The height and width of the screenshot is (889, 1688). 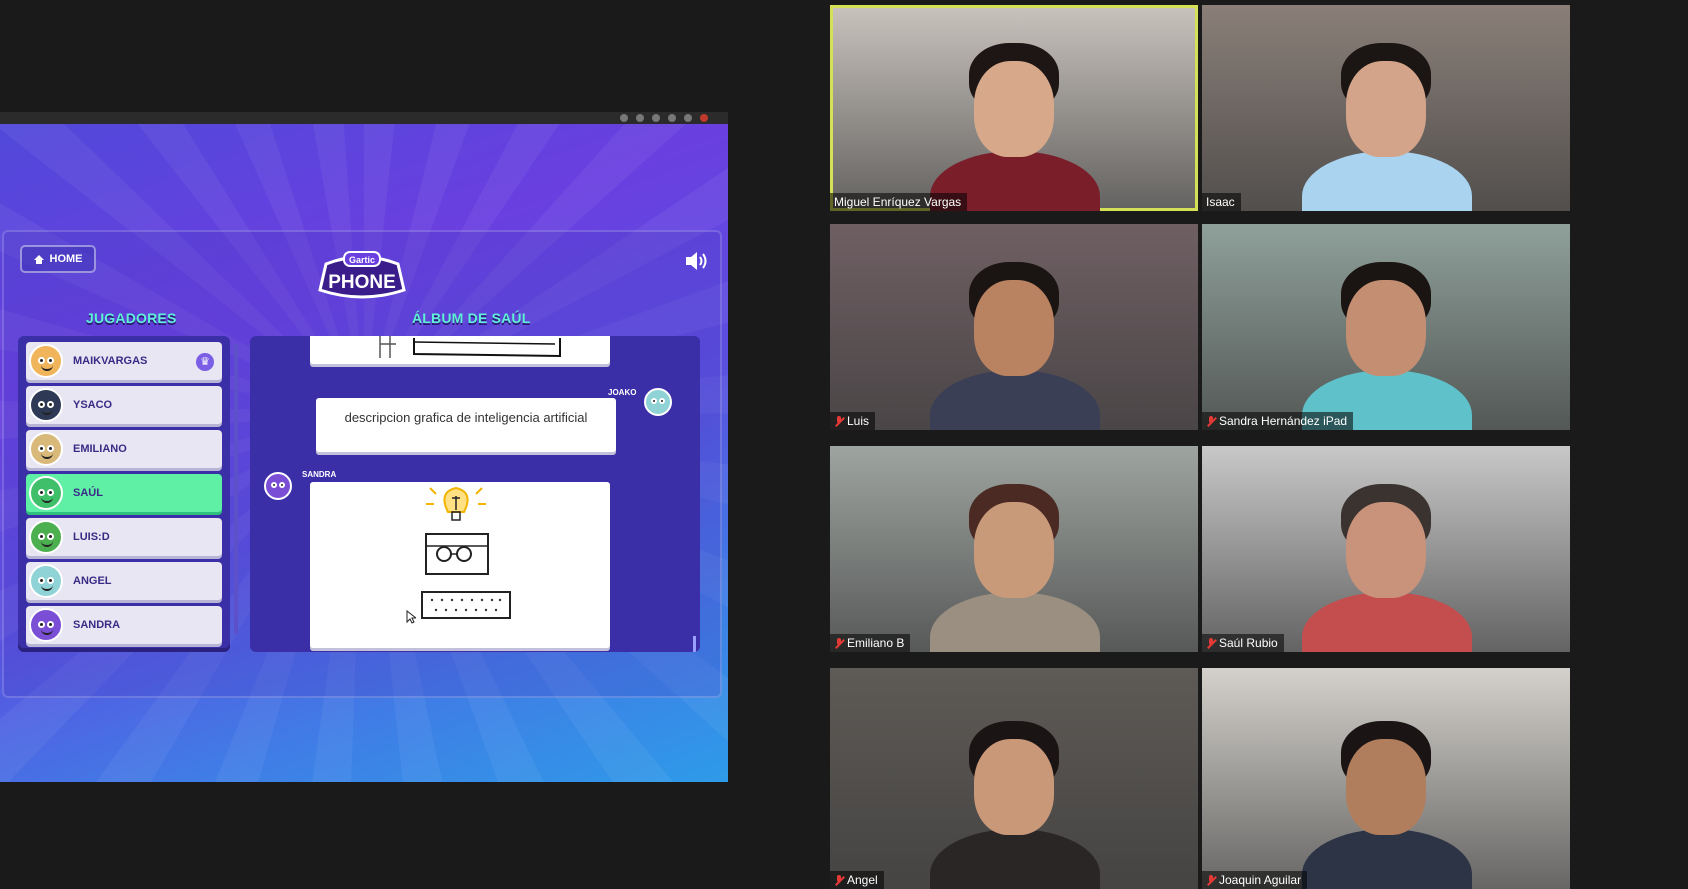 I want to click on sandra-avatar, so click(x=278, y=486).